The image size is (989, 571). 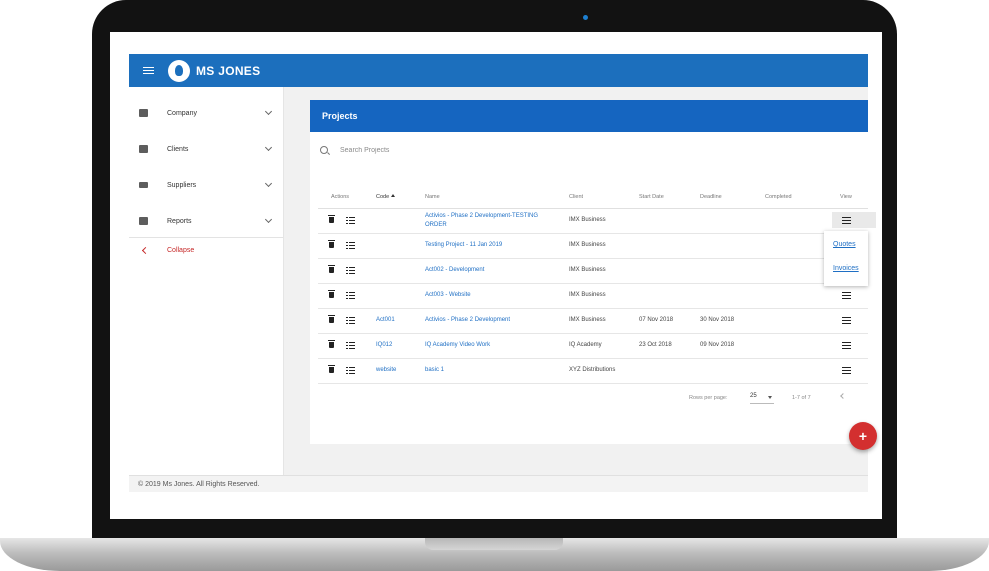 I want to click on table-row: Act002 - Development IMX Business, so click(x=593, y=271).